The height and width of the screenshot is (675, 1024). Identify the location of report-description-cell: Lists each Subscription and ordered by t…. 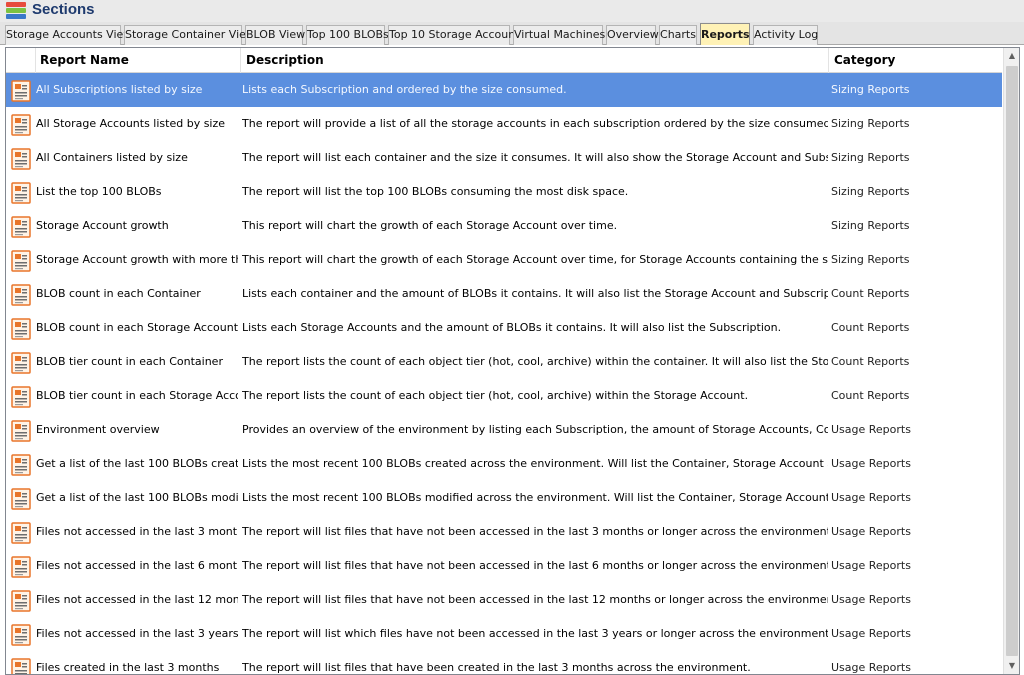
(404, 89).